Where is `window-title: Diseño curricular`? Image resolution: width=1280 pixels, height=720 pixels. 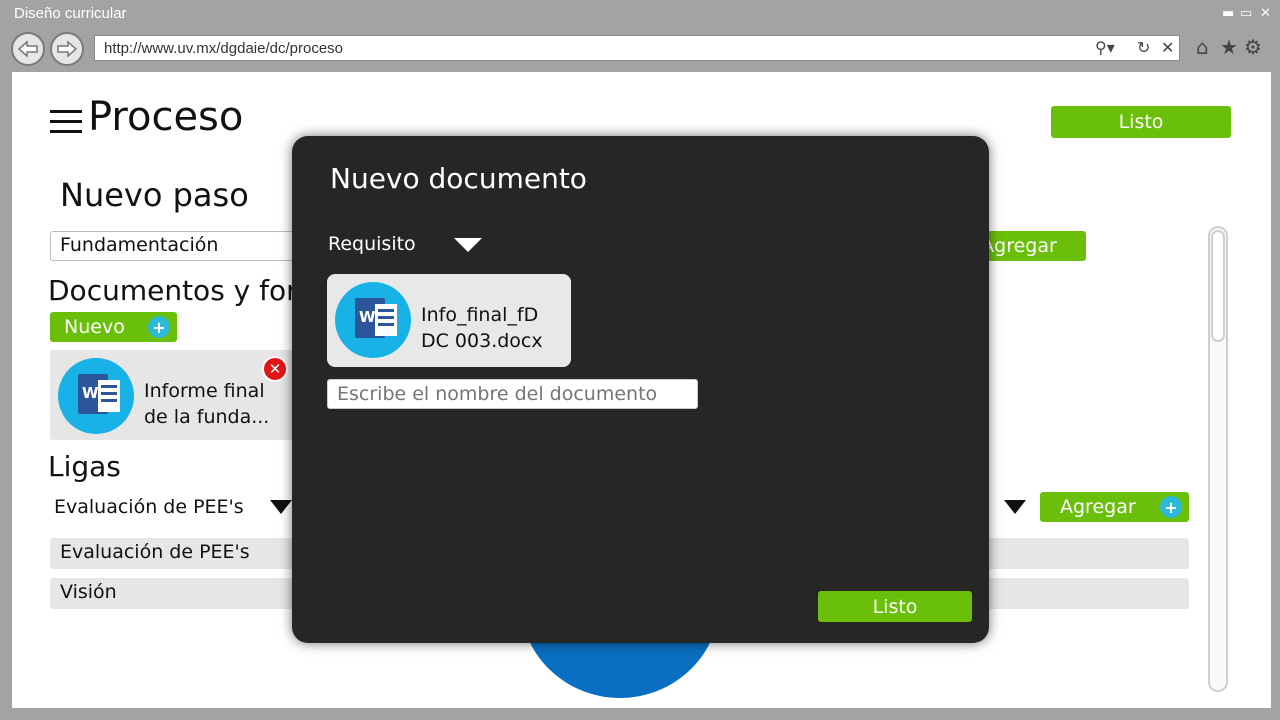 window-title: Diseño curricular is located at coordinates (70, 13).